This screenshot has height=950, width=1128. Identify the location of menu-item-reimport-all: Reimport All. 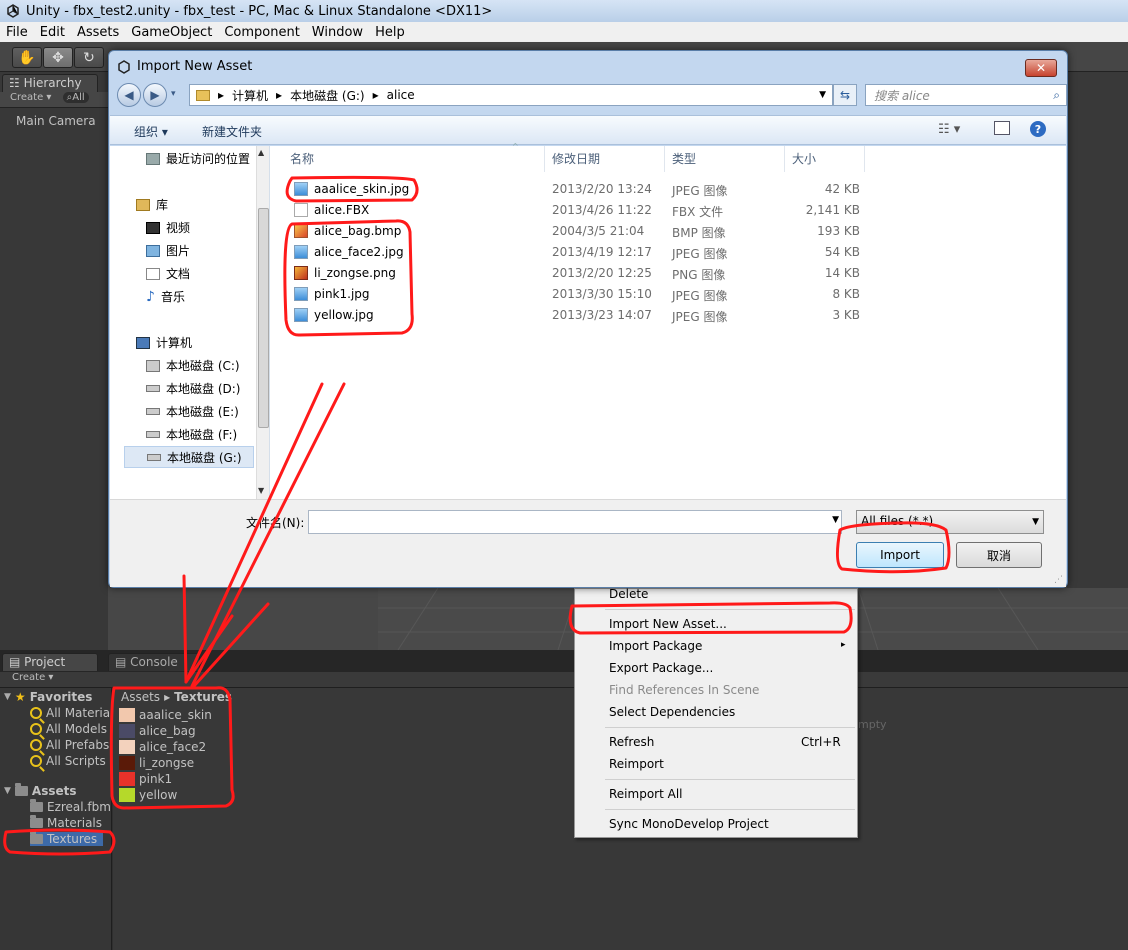
(646, 794).